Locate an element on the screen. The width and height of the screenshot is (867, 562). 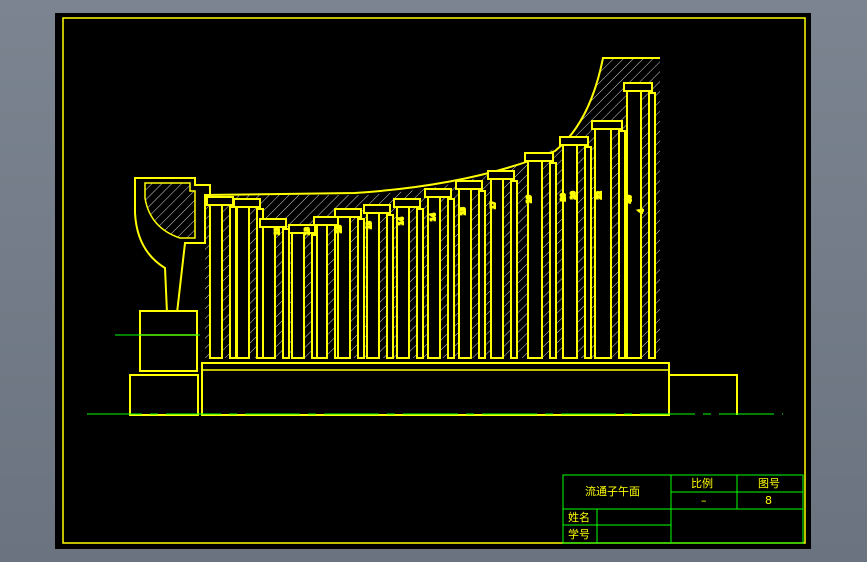
left-support-lower is located at coordinates (164, 395).